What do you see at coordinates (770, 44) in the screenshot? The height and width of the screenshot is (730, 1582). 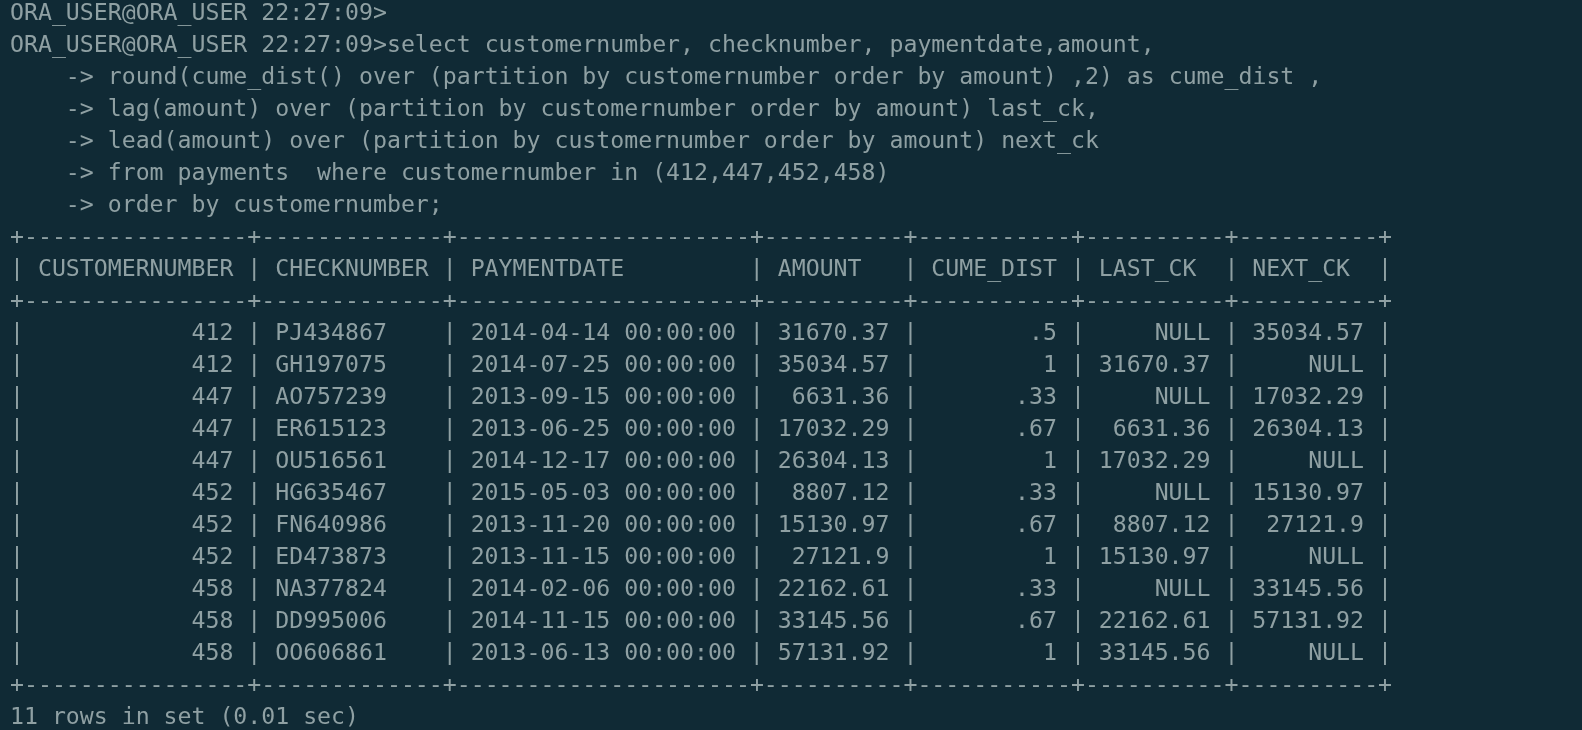 I see `sql-command: select customernumber, checknumber, paymentdate,amount,` at bounding box center [770, 44].